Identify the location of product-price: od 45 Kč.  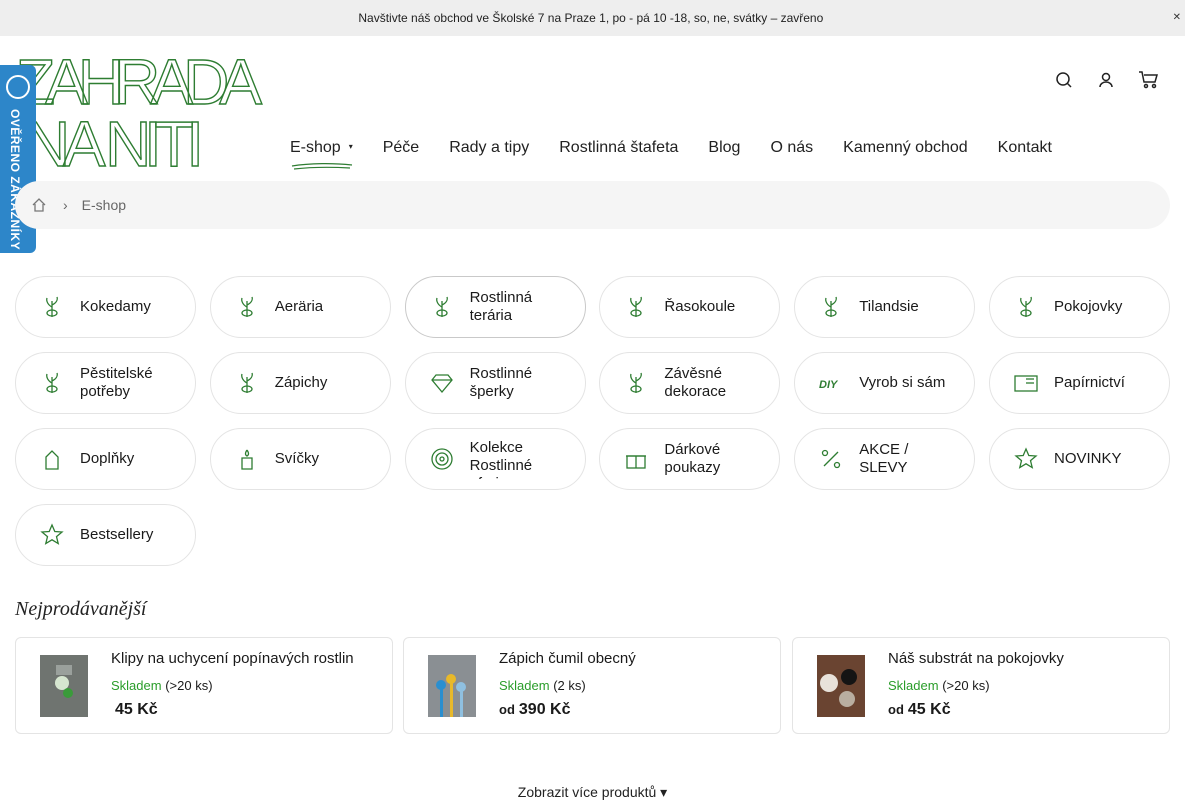
(919, 710).